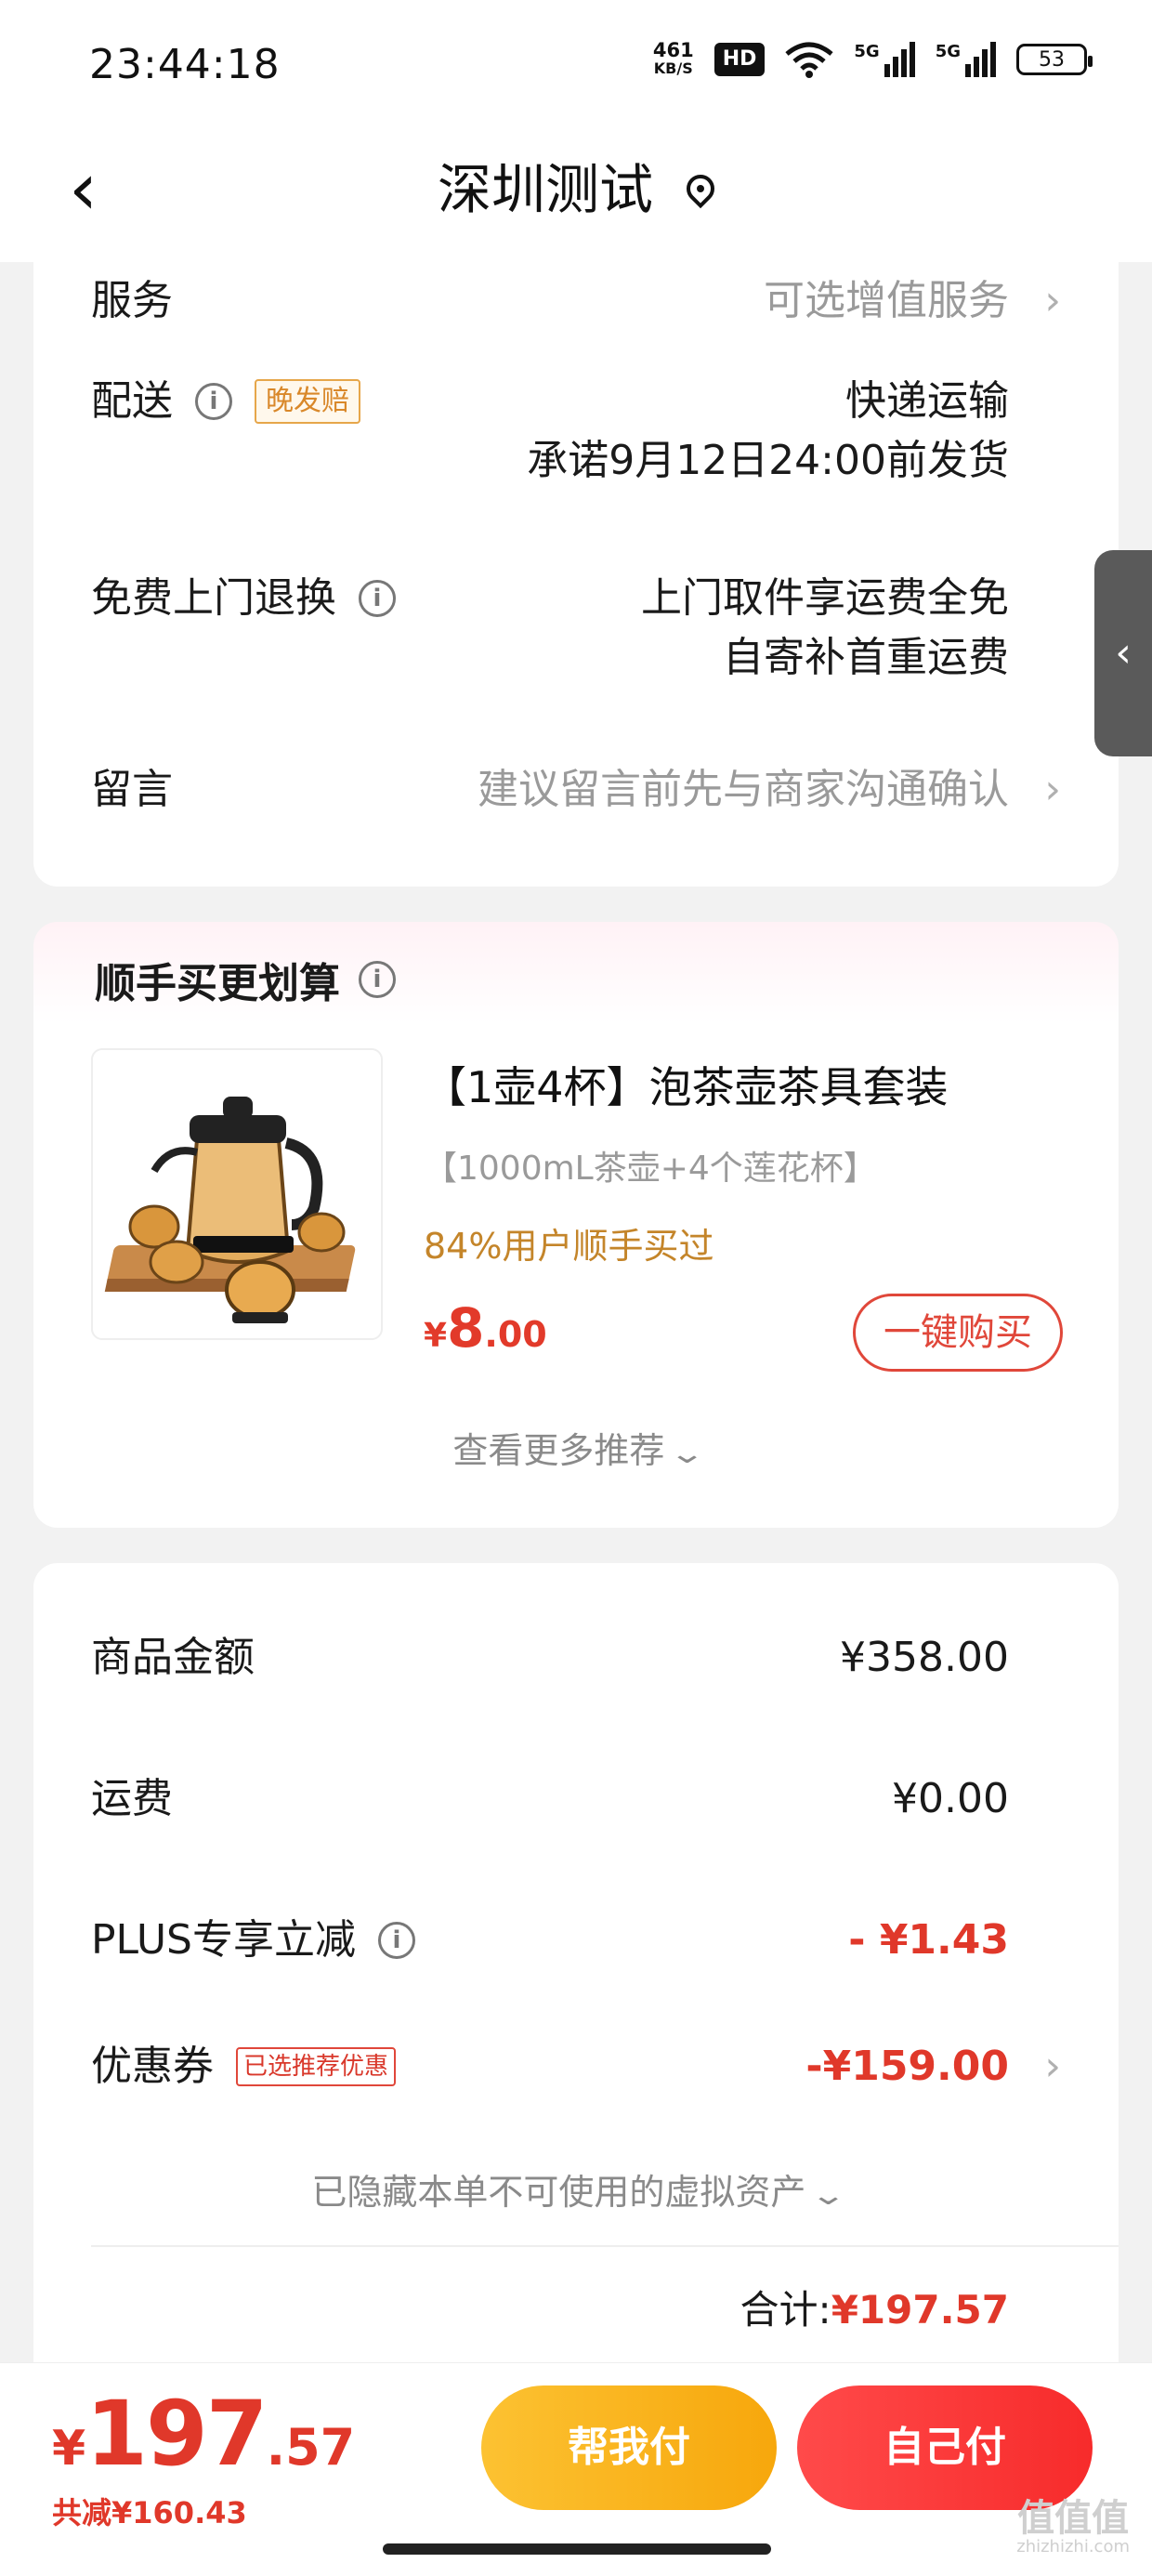 This screenshot has height=2576, width=1152. Describe the element at coordinates (886, 300) in the screenshot. I see `service-value: 可选增值服务` at that location.